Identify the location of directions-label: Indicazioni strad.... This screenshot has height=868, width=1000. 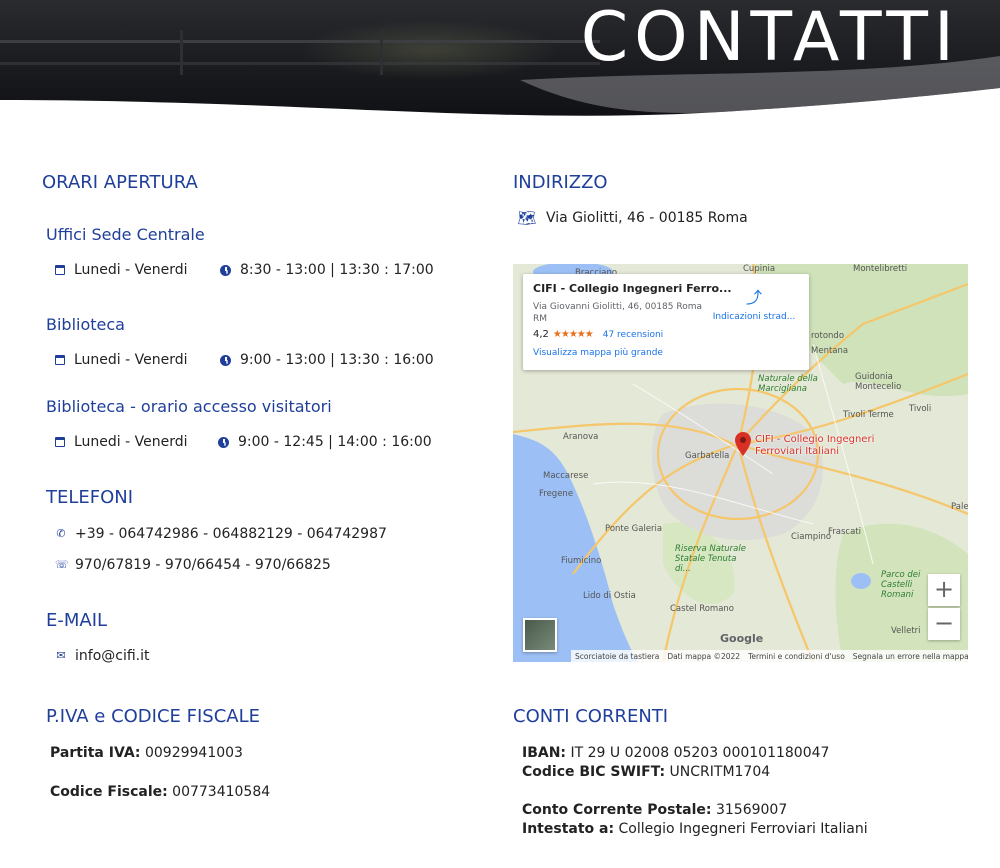
(754, 317).